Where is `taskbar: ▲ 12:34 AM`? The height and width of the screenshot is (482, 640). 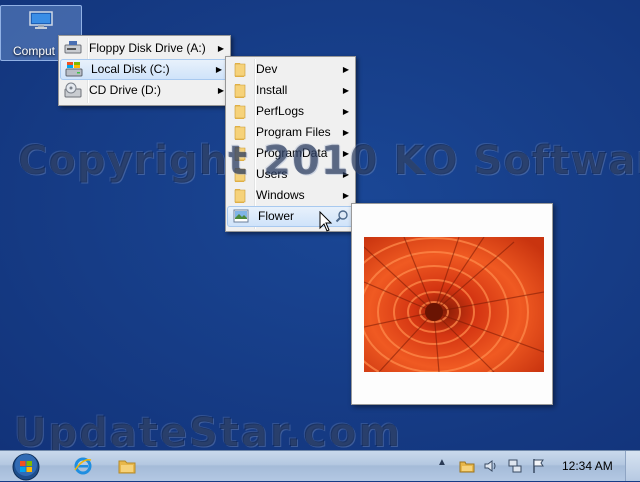 taskbar: ▲ 12:34 AM is located at coordinates (320, 465).